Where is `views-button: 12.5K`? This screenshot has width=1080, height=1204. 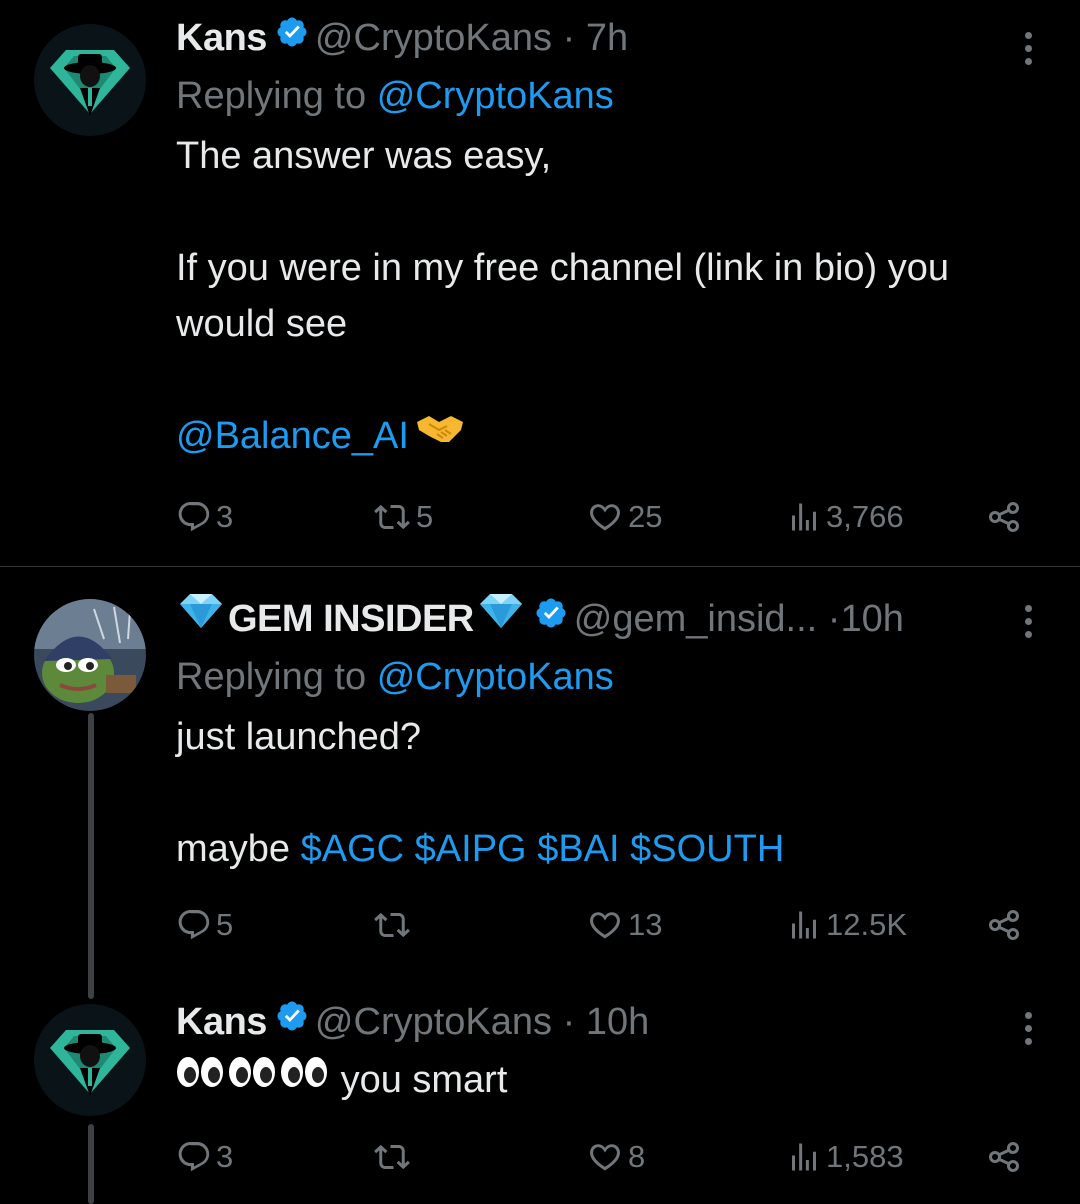
views-button: 12.5K is located at coordinates (846, 925).